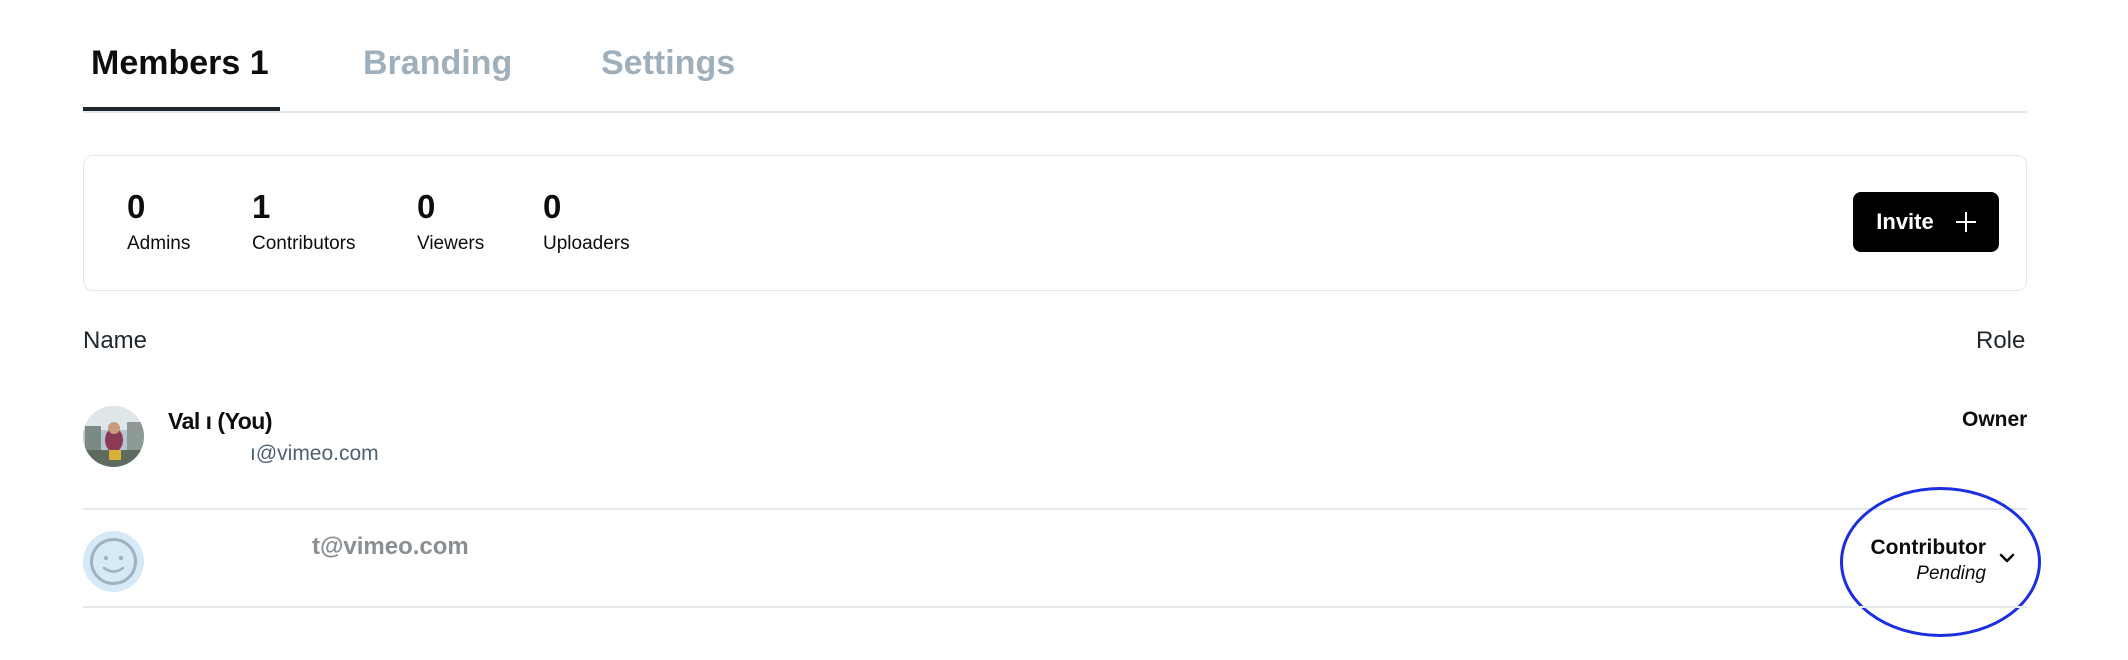 The image size is (2128, 660). I want to click on pending-invite-email: t@vimeo.com, so click(390, 546).